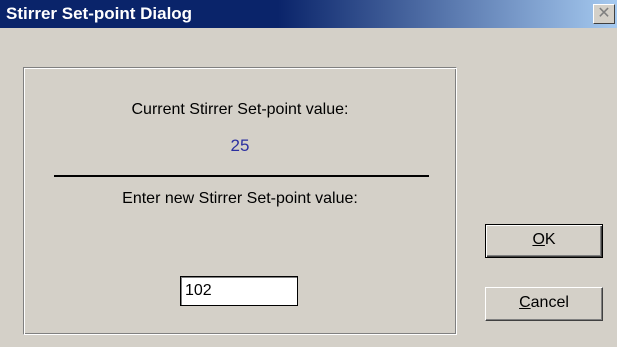 Image resolution: width=617 pixels, height=347 pixels. Describe the element at coordinates (99, 13) in the screenshot. I see `dialog-title: Stirrer Set-point Dialog` at that location.